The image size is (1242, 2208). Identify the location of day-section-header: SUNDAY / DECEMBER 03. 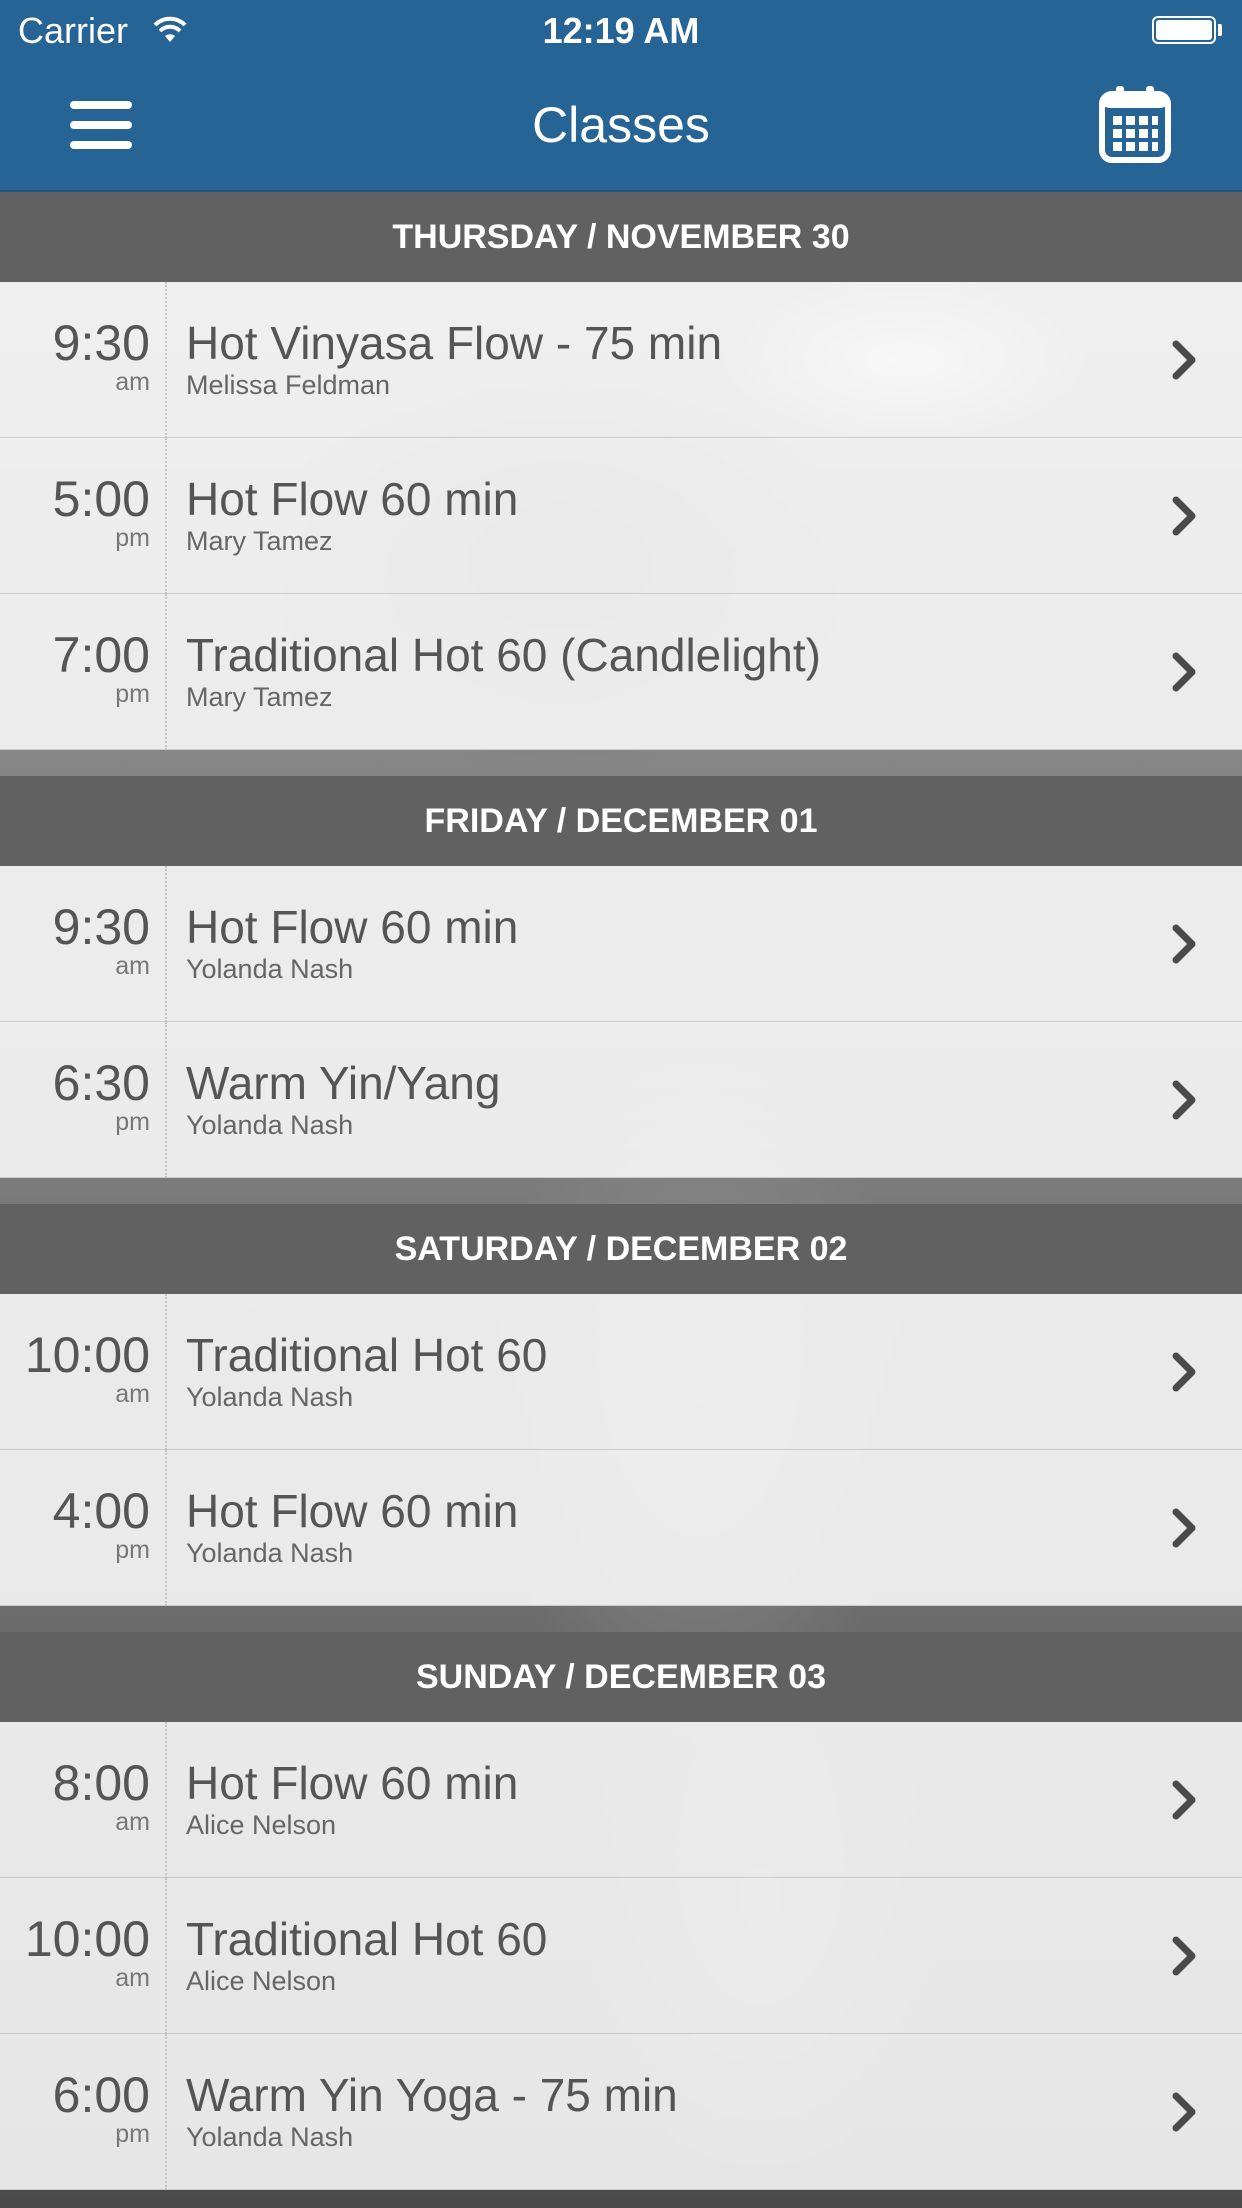
(621, 1677).